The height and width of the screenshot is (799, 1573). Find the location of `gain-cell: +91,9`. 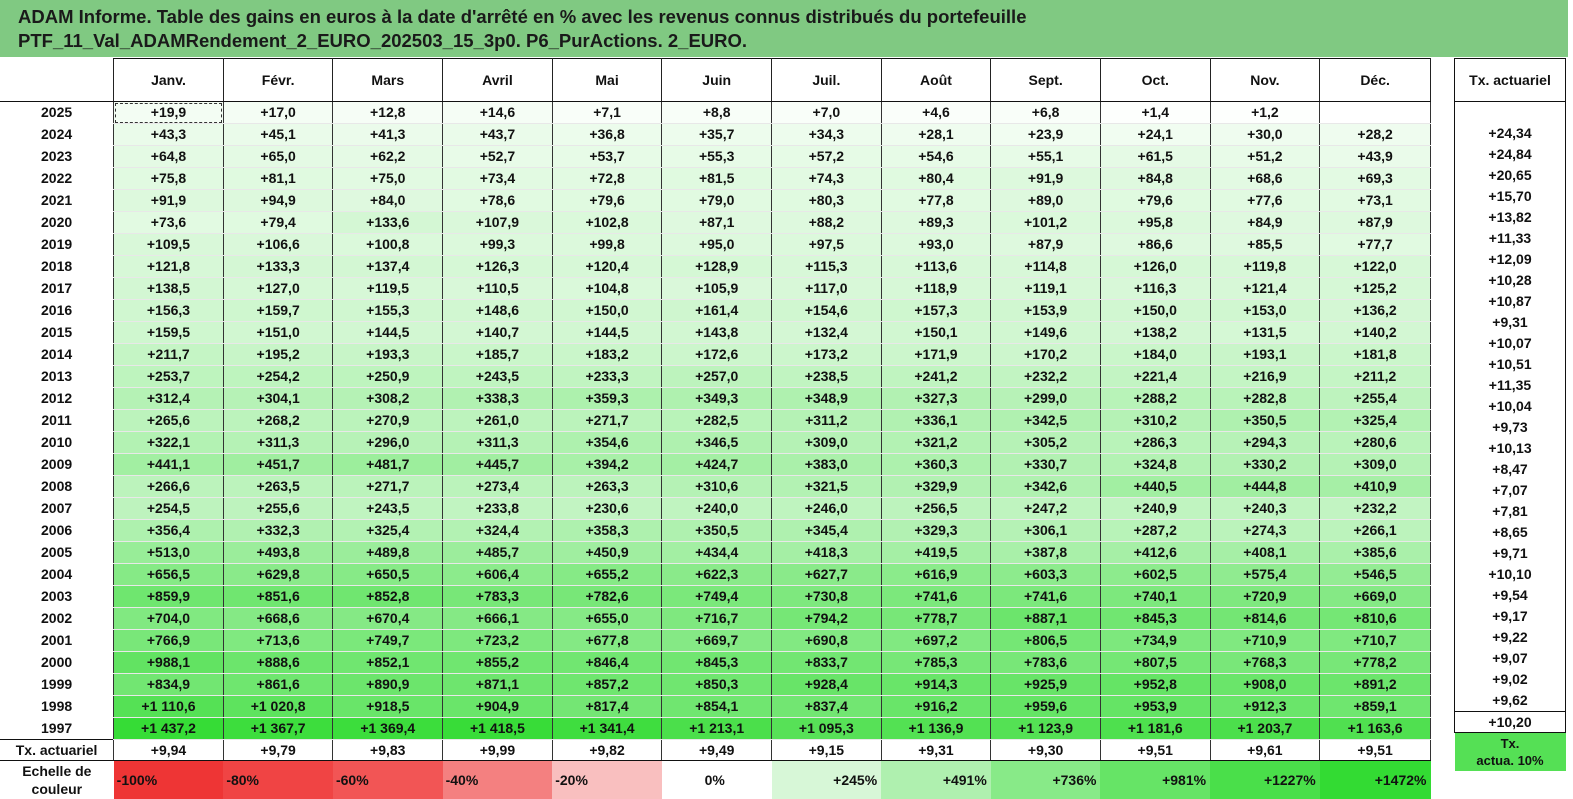

gain-cell: +91,9 is located at coordinates (169, 201).